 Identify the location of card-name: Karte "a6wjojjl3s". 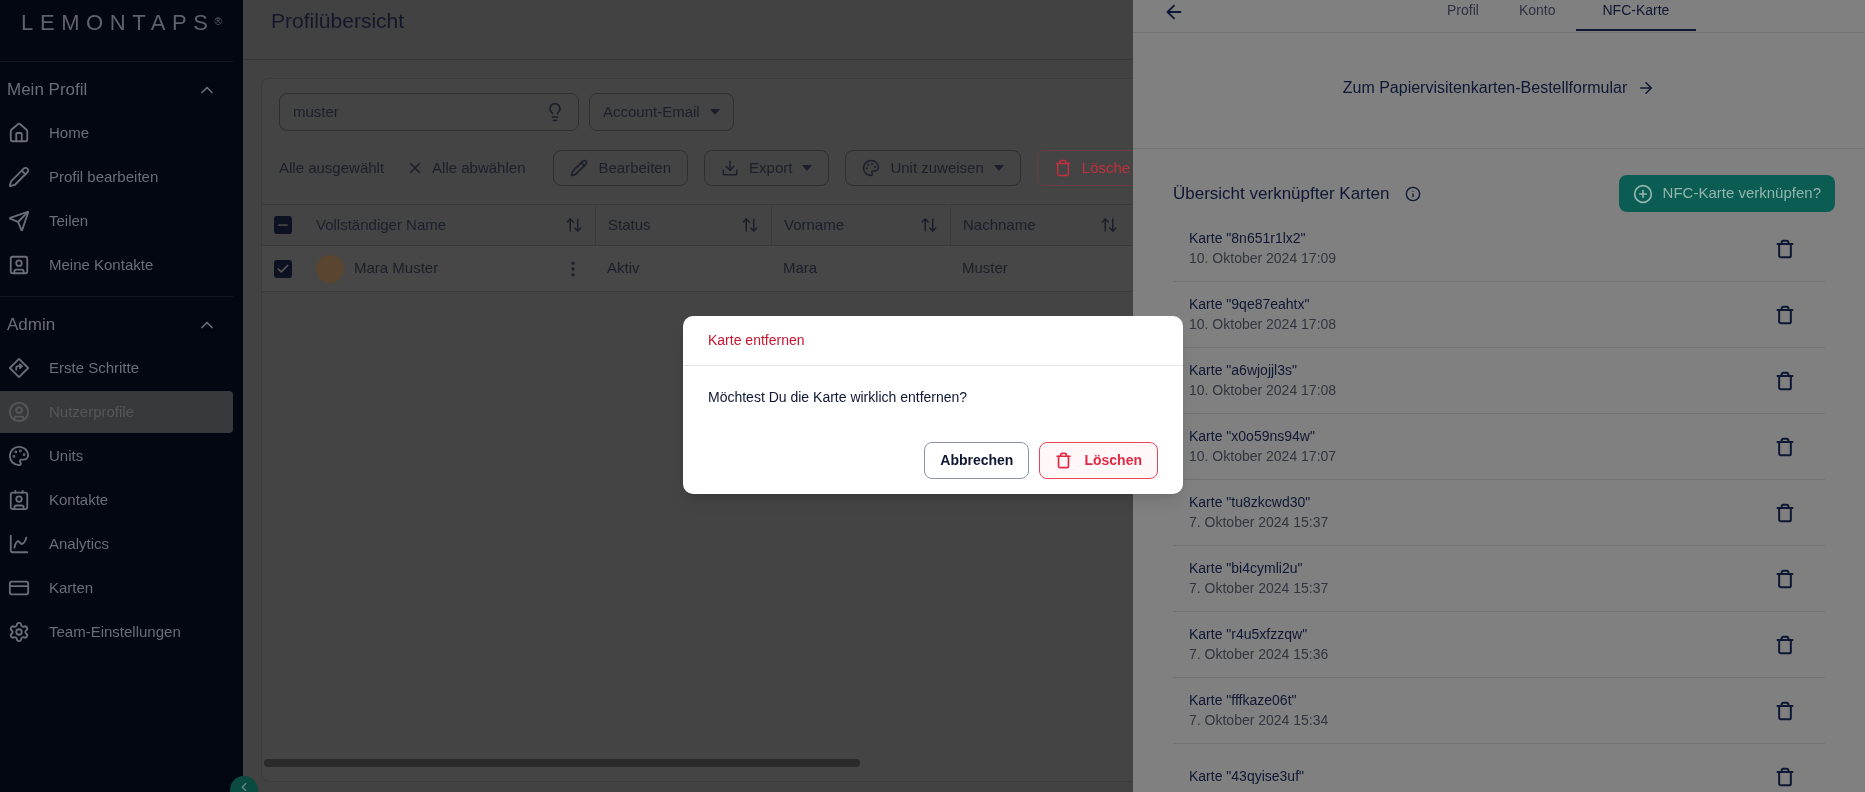
(1243, 370).